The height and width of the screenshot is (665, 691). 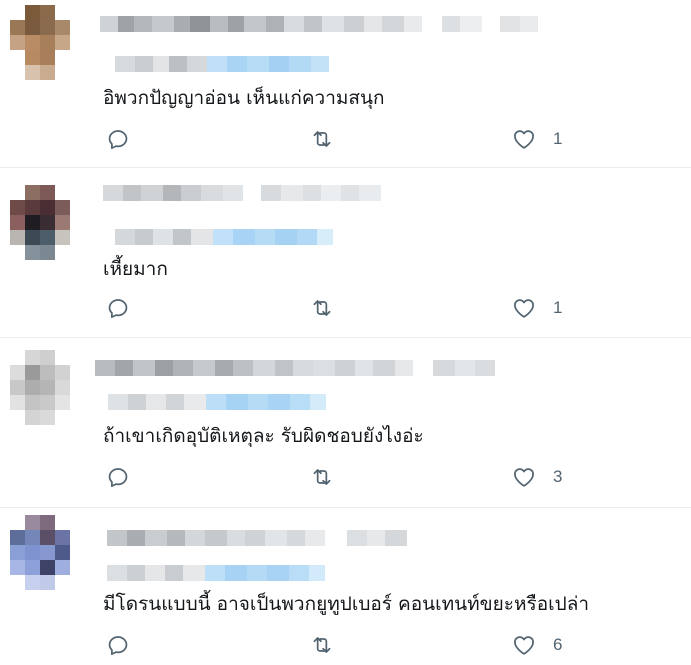 I want to click on reply-actions: 6, so click(x=343, y=645).